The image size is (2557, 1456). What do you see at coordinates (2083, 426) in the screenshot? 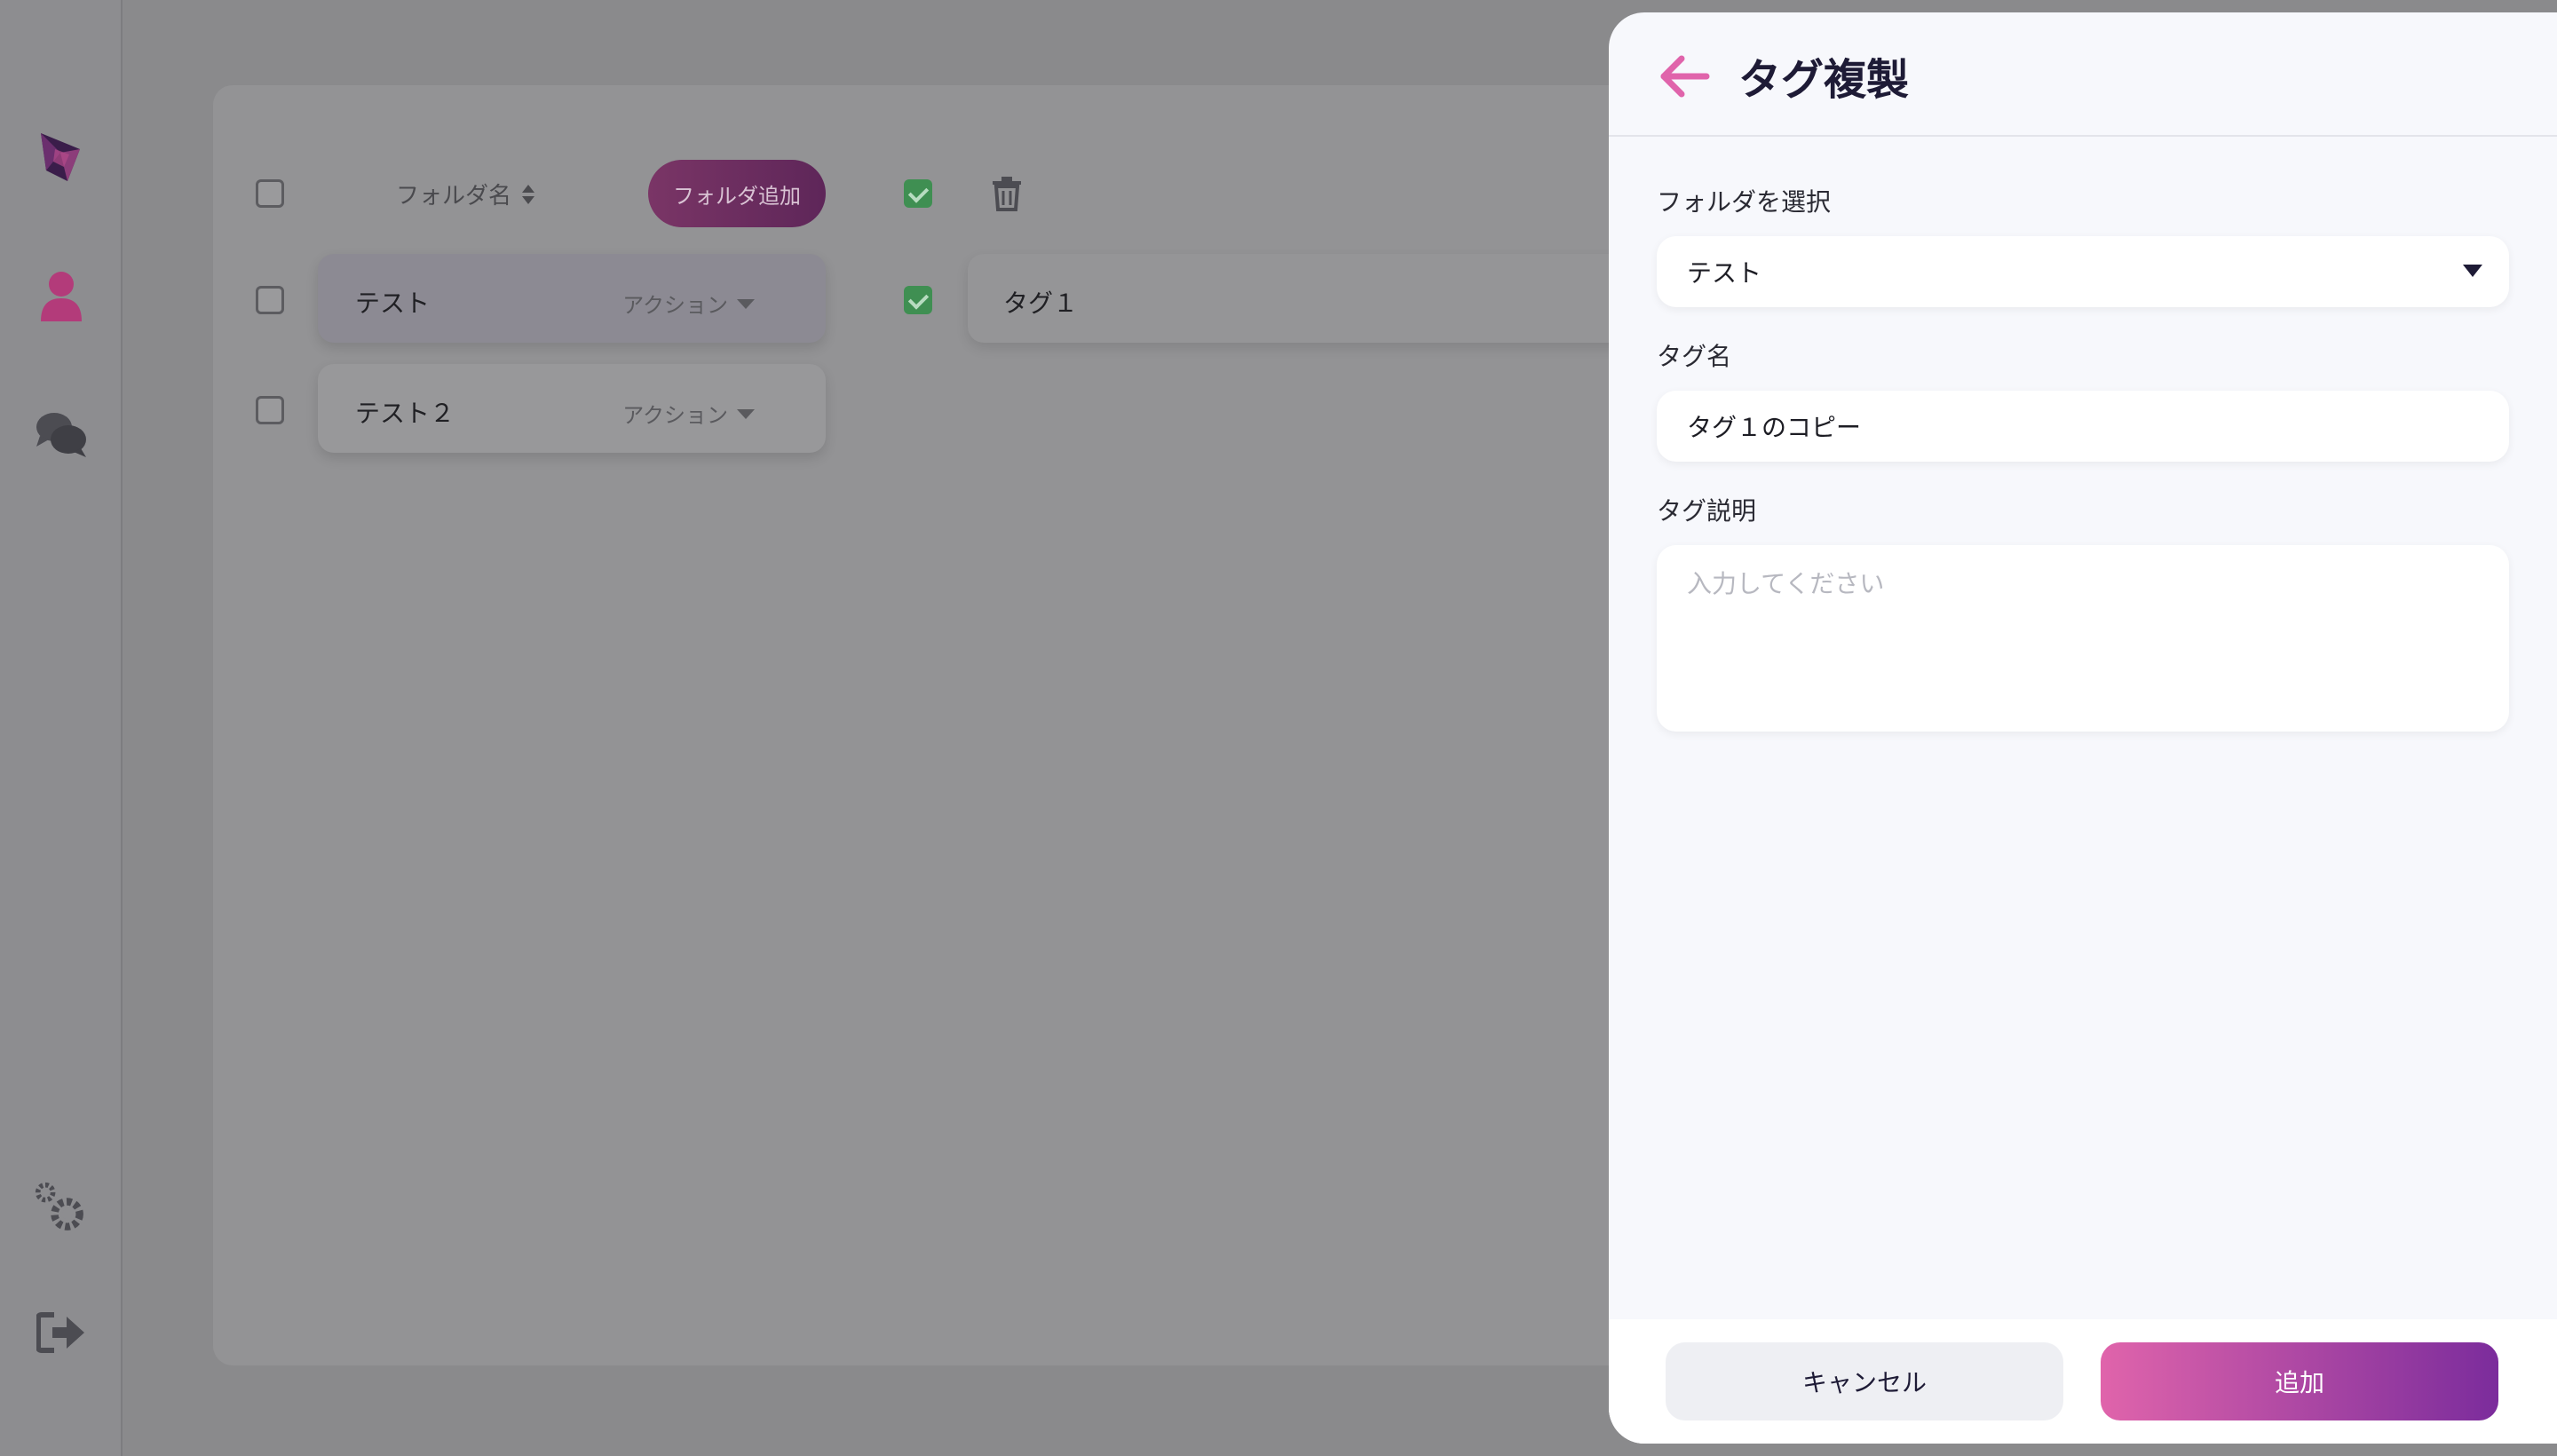
I see `tag-name-input` at bounding box center [2083, 426].